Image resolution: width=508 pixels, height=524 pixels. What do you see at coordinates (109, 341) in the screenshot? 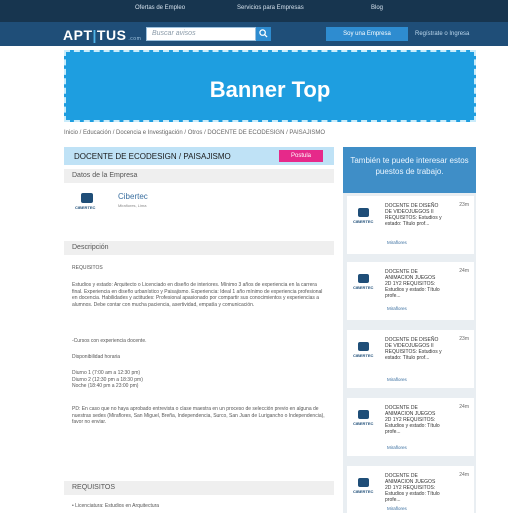
I see `description-courses: -Cursos con experiencia docente.` at bounding box center [109, 341].